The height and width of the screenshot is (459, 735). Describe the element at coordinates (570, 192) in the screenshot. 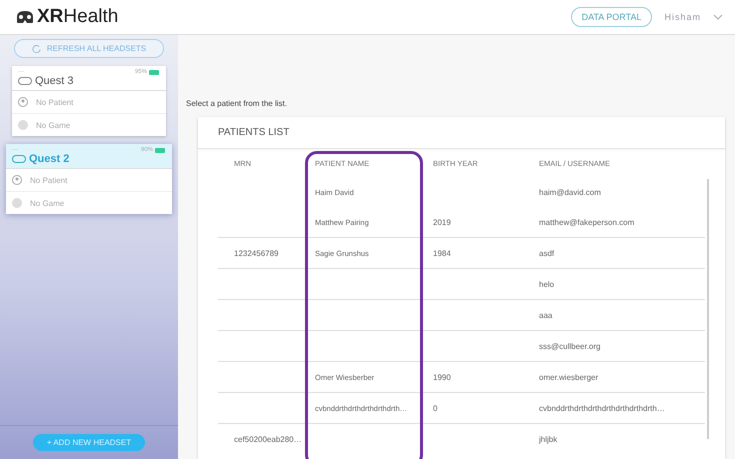

I see `table-cell: haim@david.com` at that location.